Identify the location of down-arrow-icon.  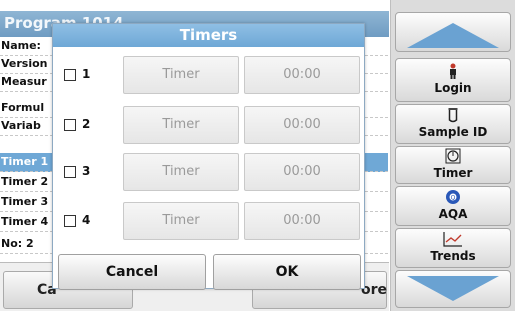
(453, 288).